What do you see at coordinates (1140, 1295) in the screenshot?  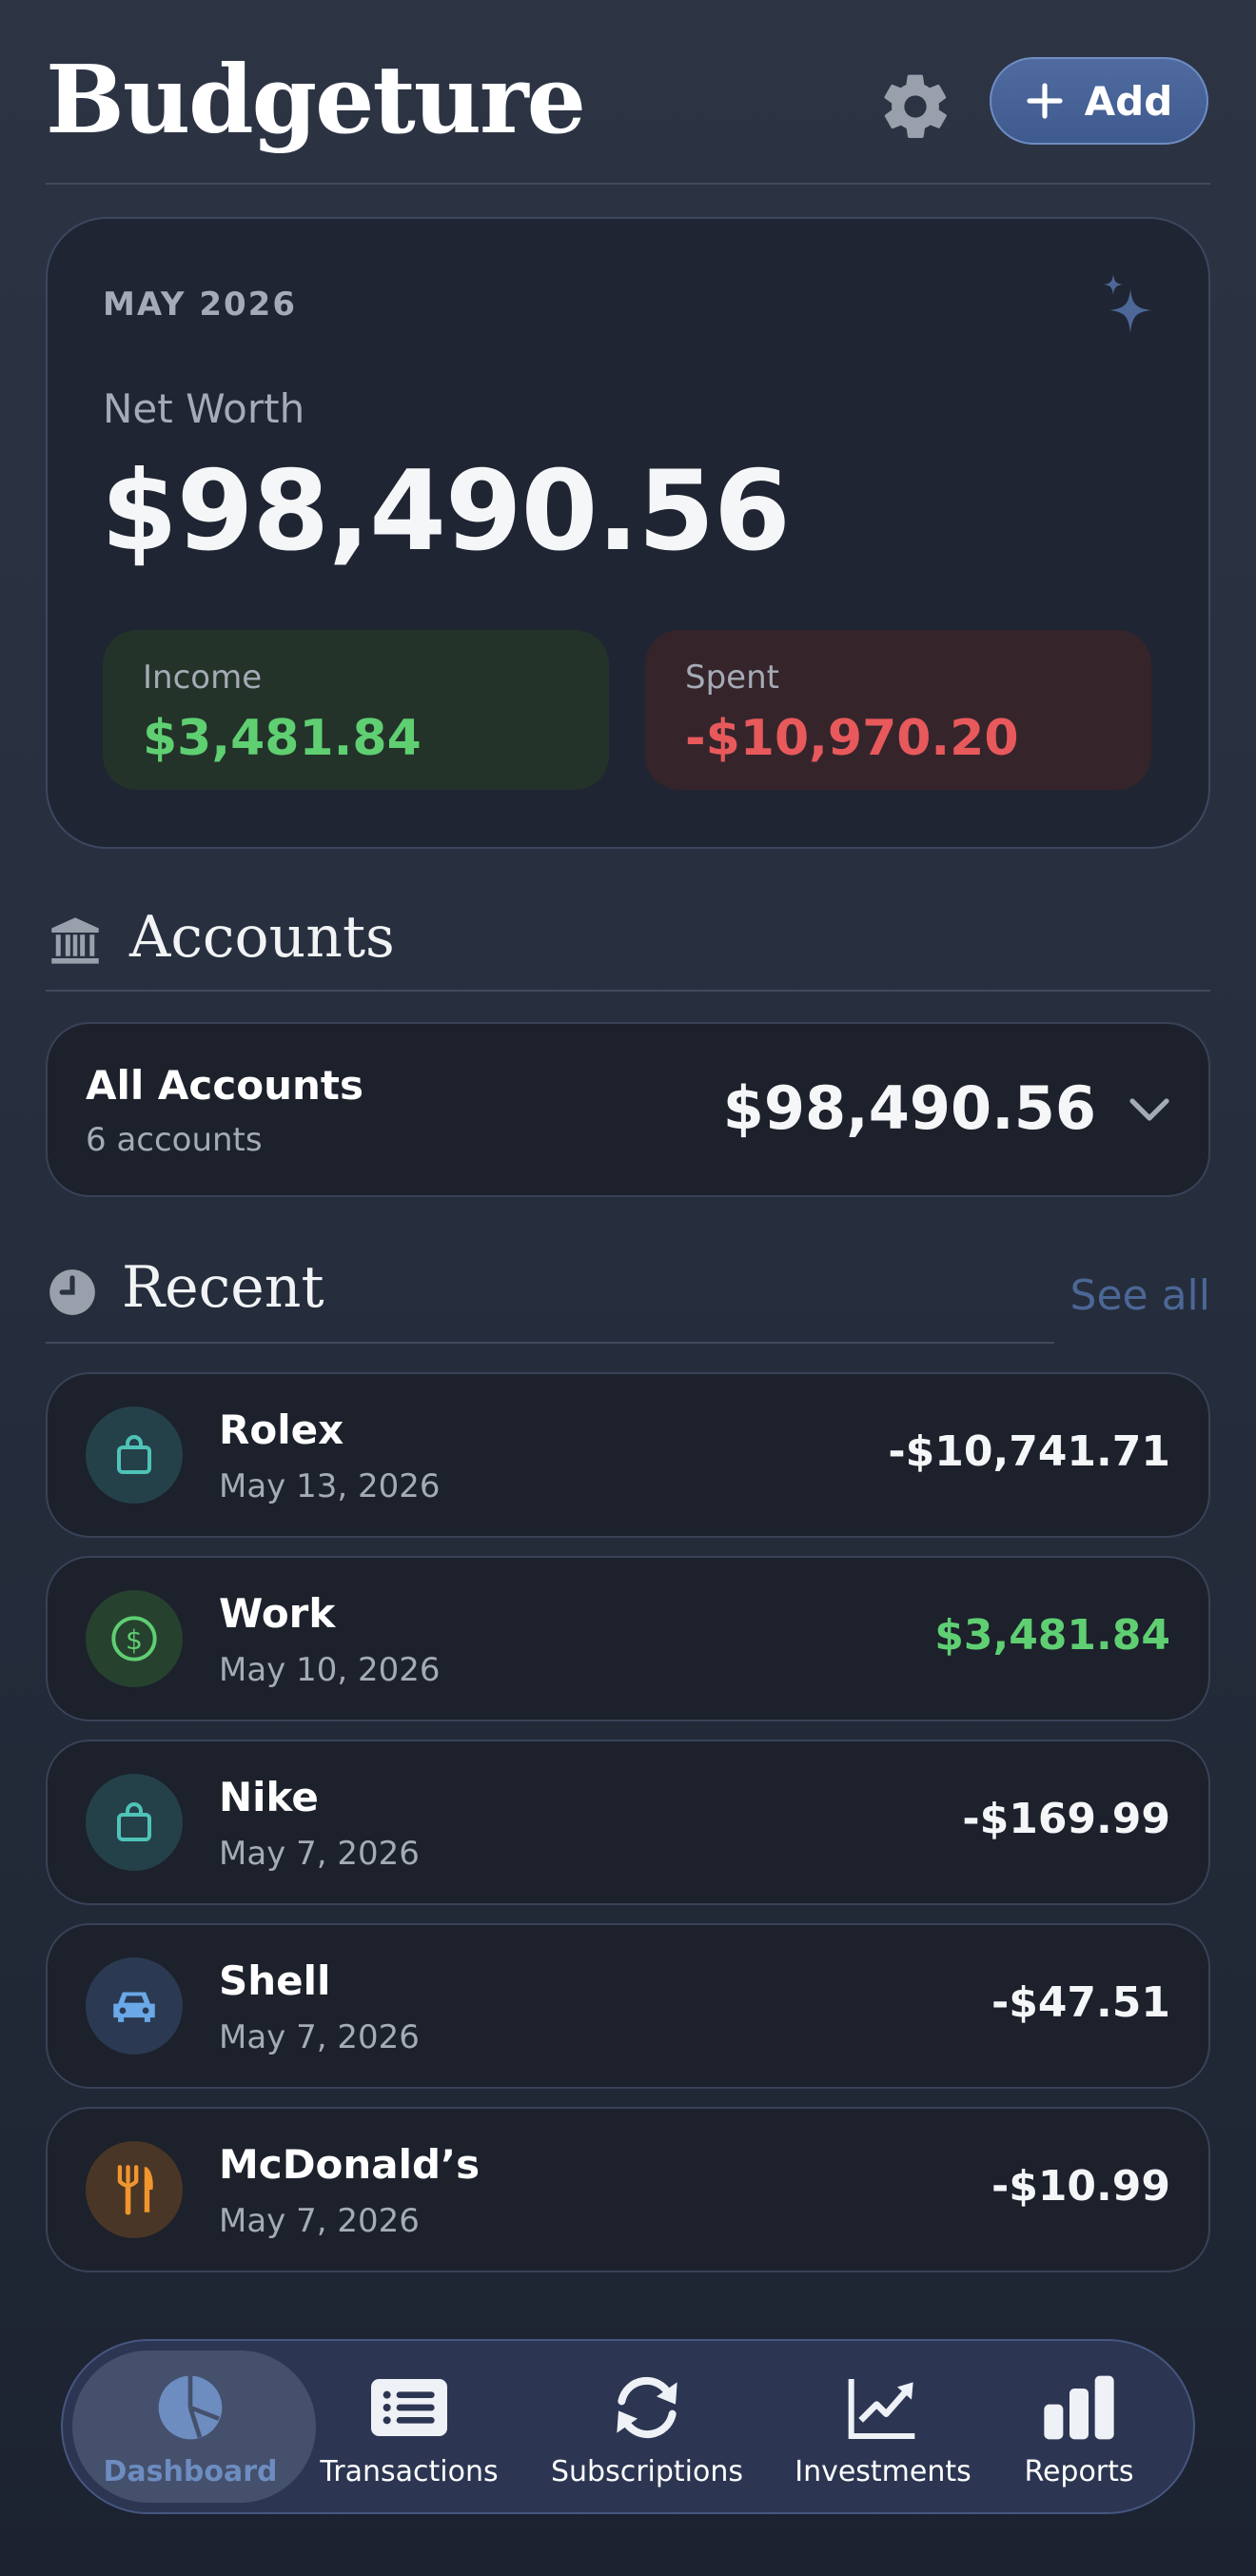 I see `see-all-link: See all` at bounding box center [1140, 1295].